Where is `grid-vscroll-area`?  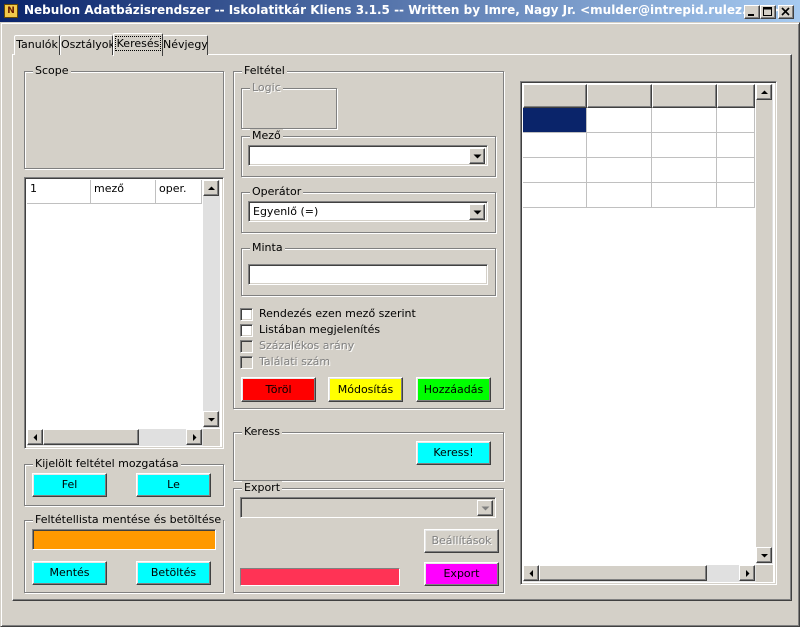 grid-vscroll-area is located at coordinates (764, 324).